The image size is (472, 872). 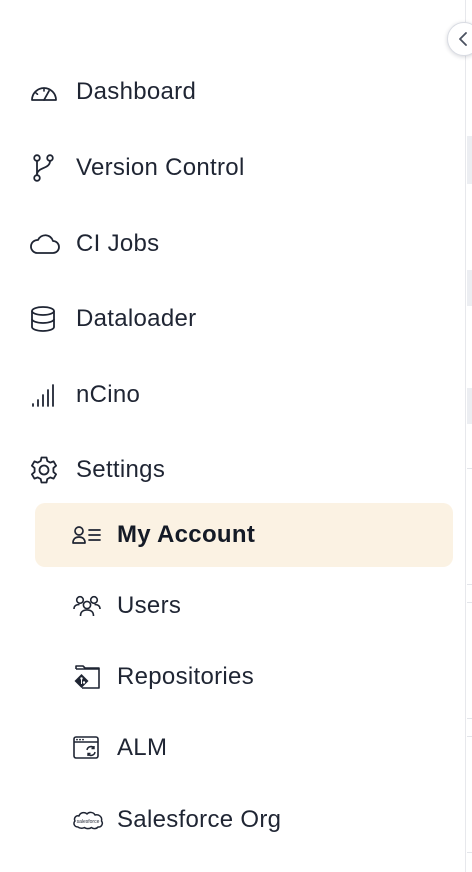 I want to click on salesforce-cloud-icon: salesforce, so click(x=88, y=820).